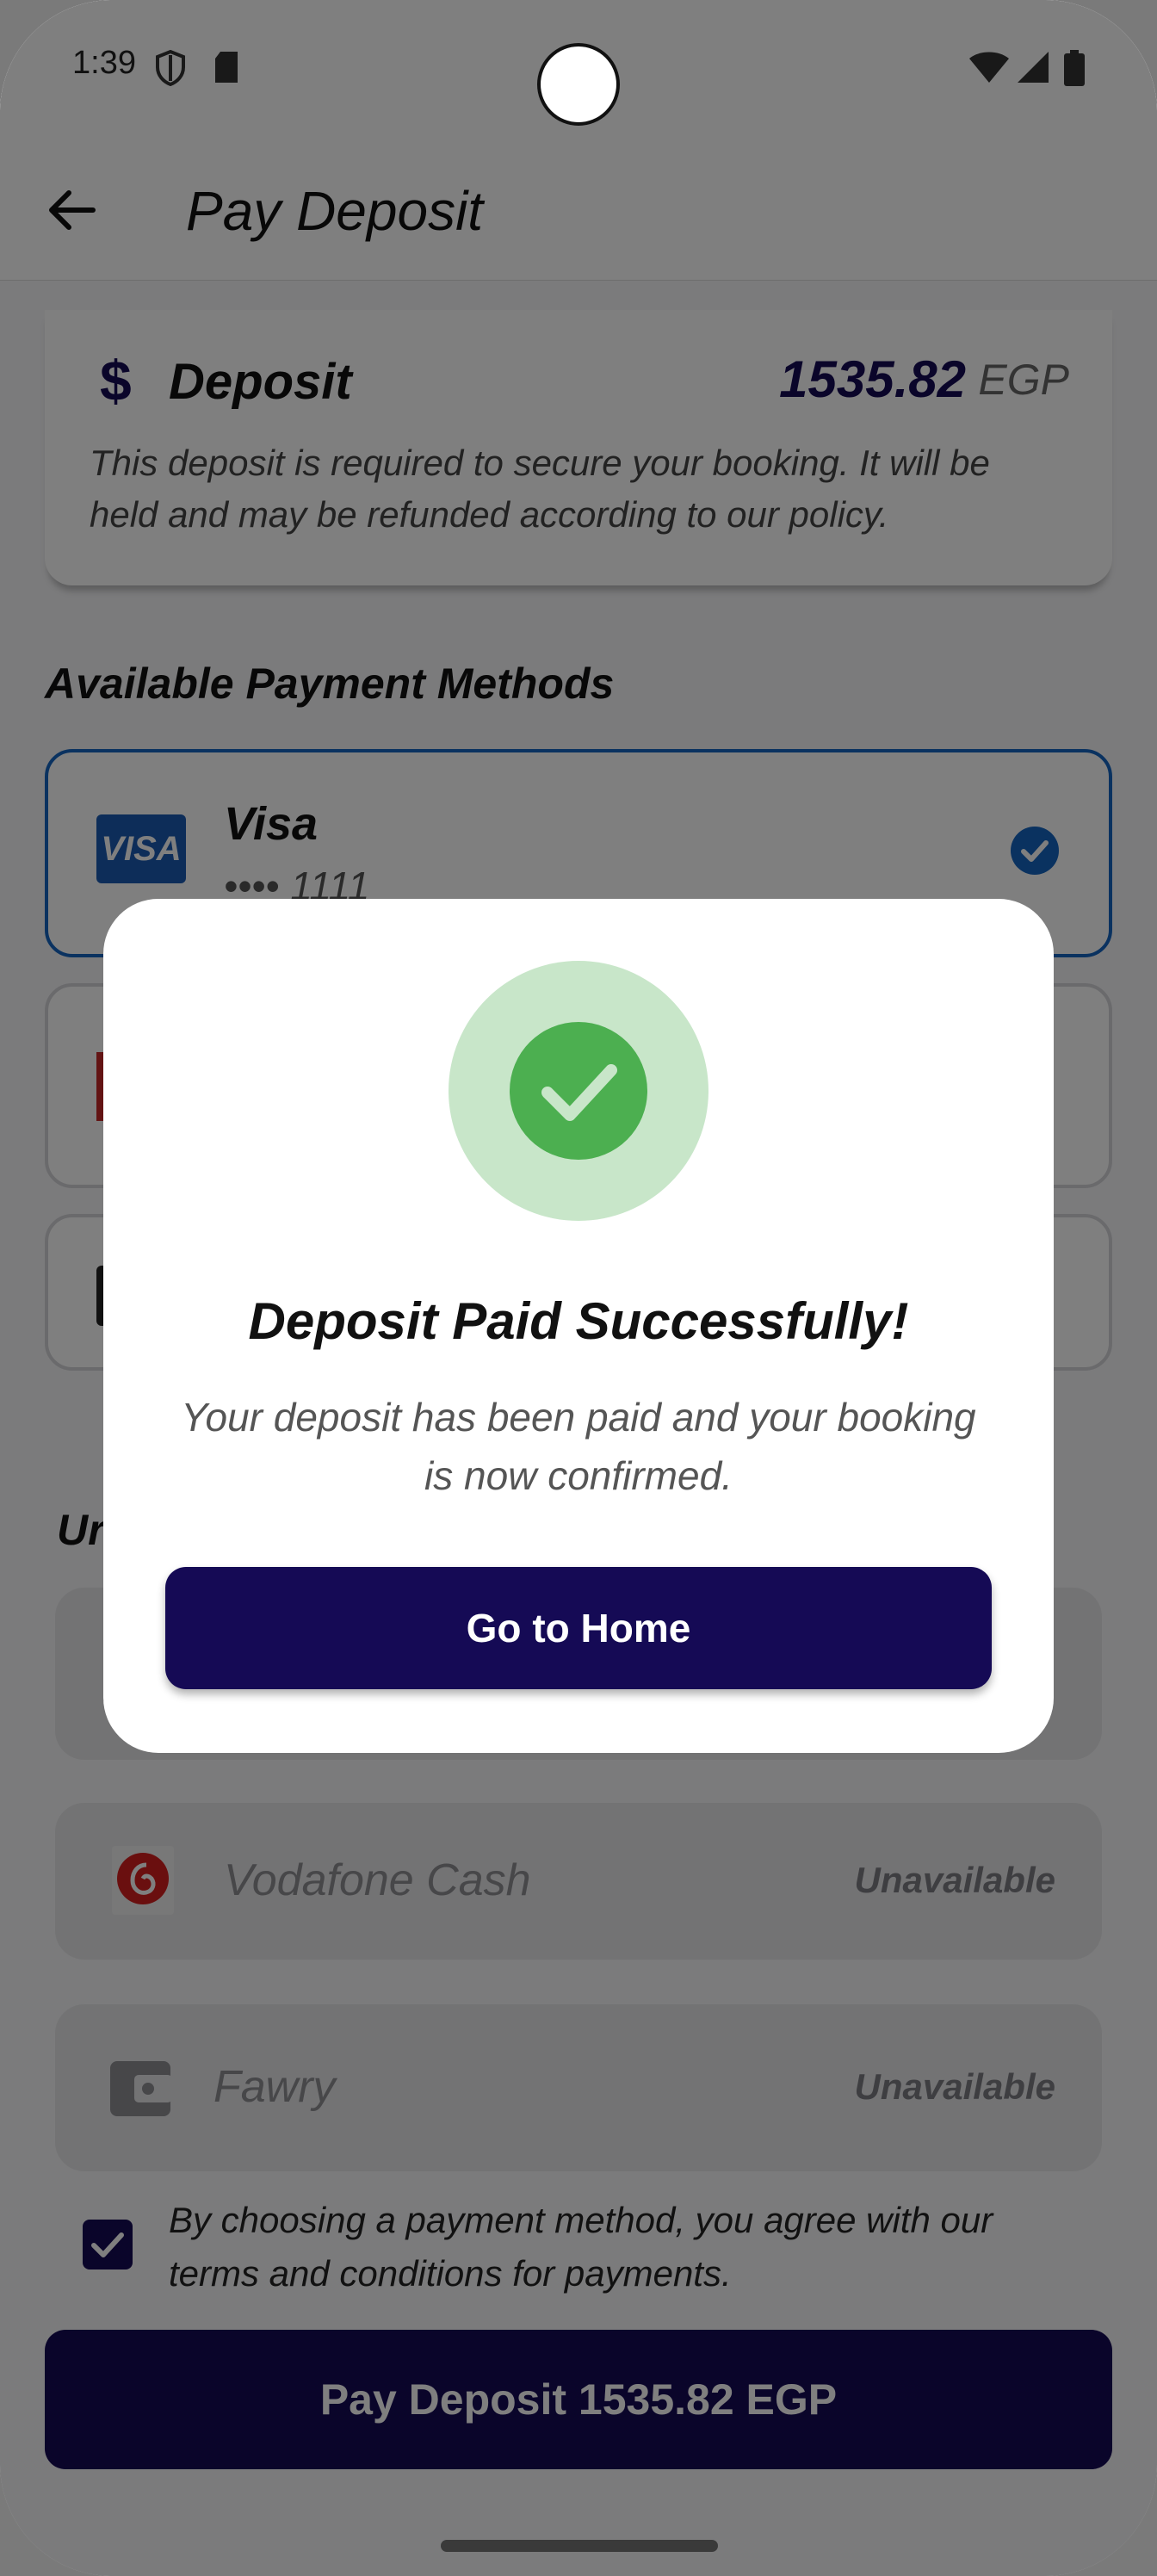 This screenshot has height=2576, width=1157. Describe the element at coordinates (579, 84) in the screenshot. I see `front-camera` at that location.